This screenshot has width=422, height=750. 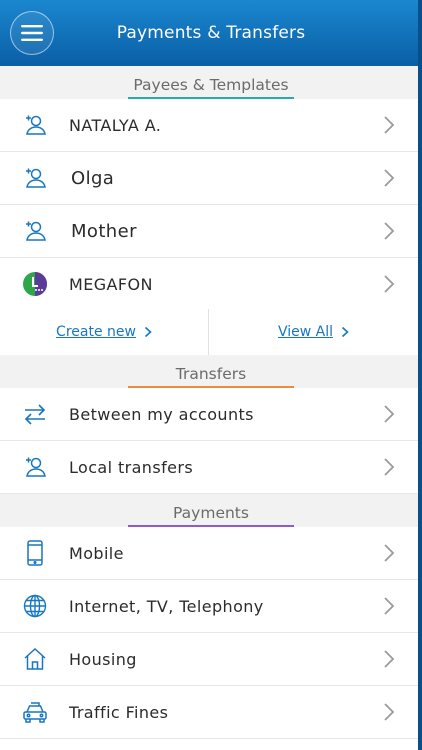 I want to click on payee-row: MEGAFON, so click(x=209, y=284).